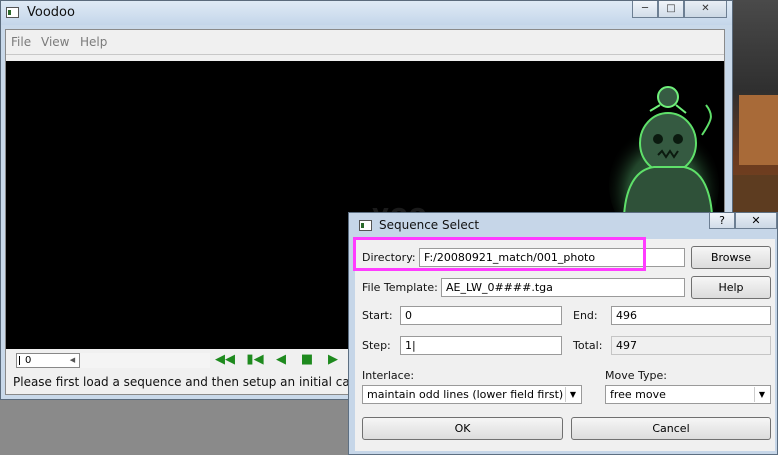 This screenshot has height=455, width=778. I want to click on interlace-select: maintain odd lines (lower field first) ▼, so click(472, 394).